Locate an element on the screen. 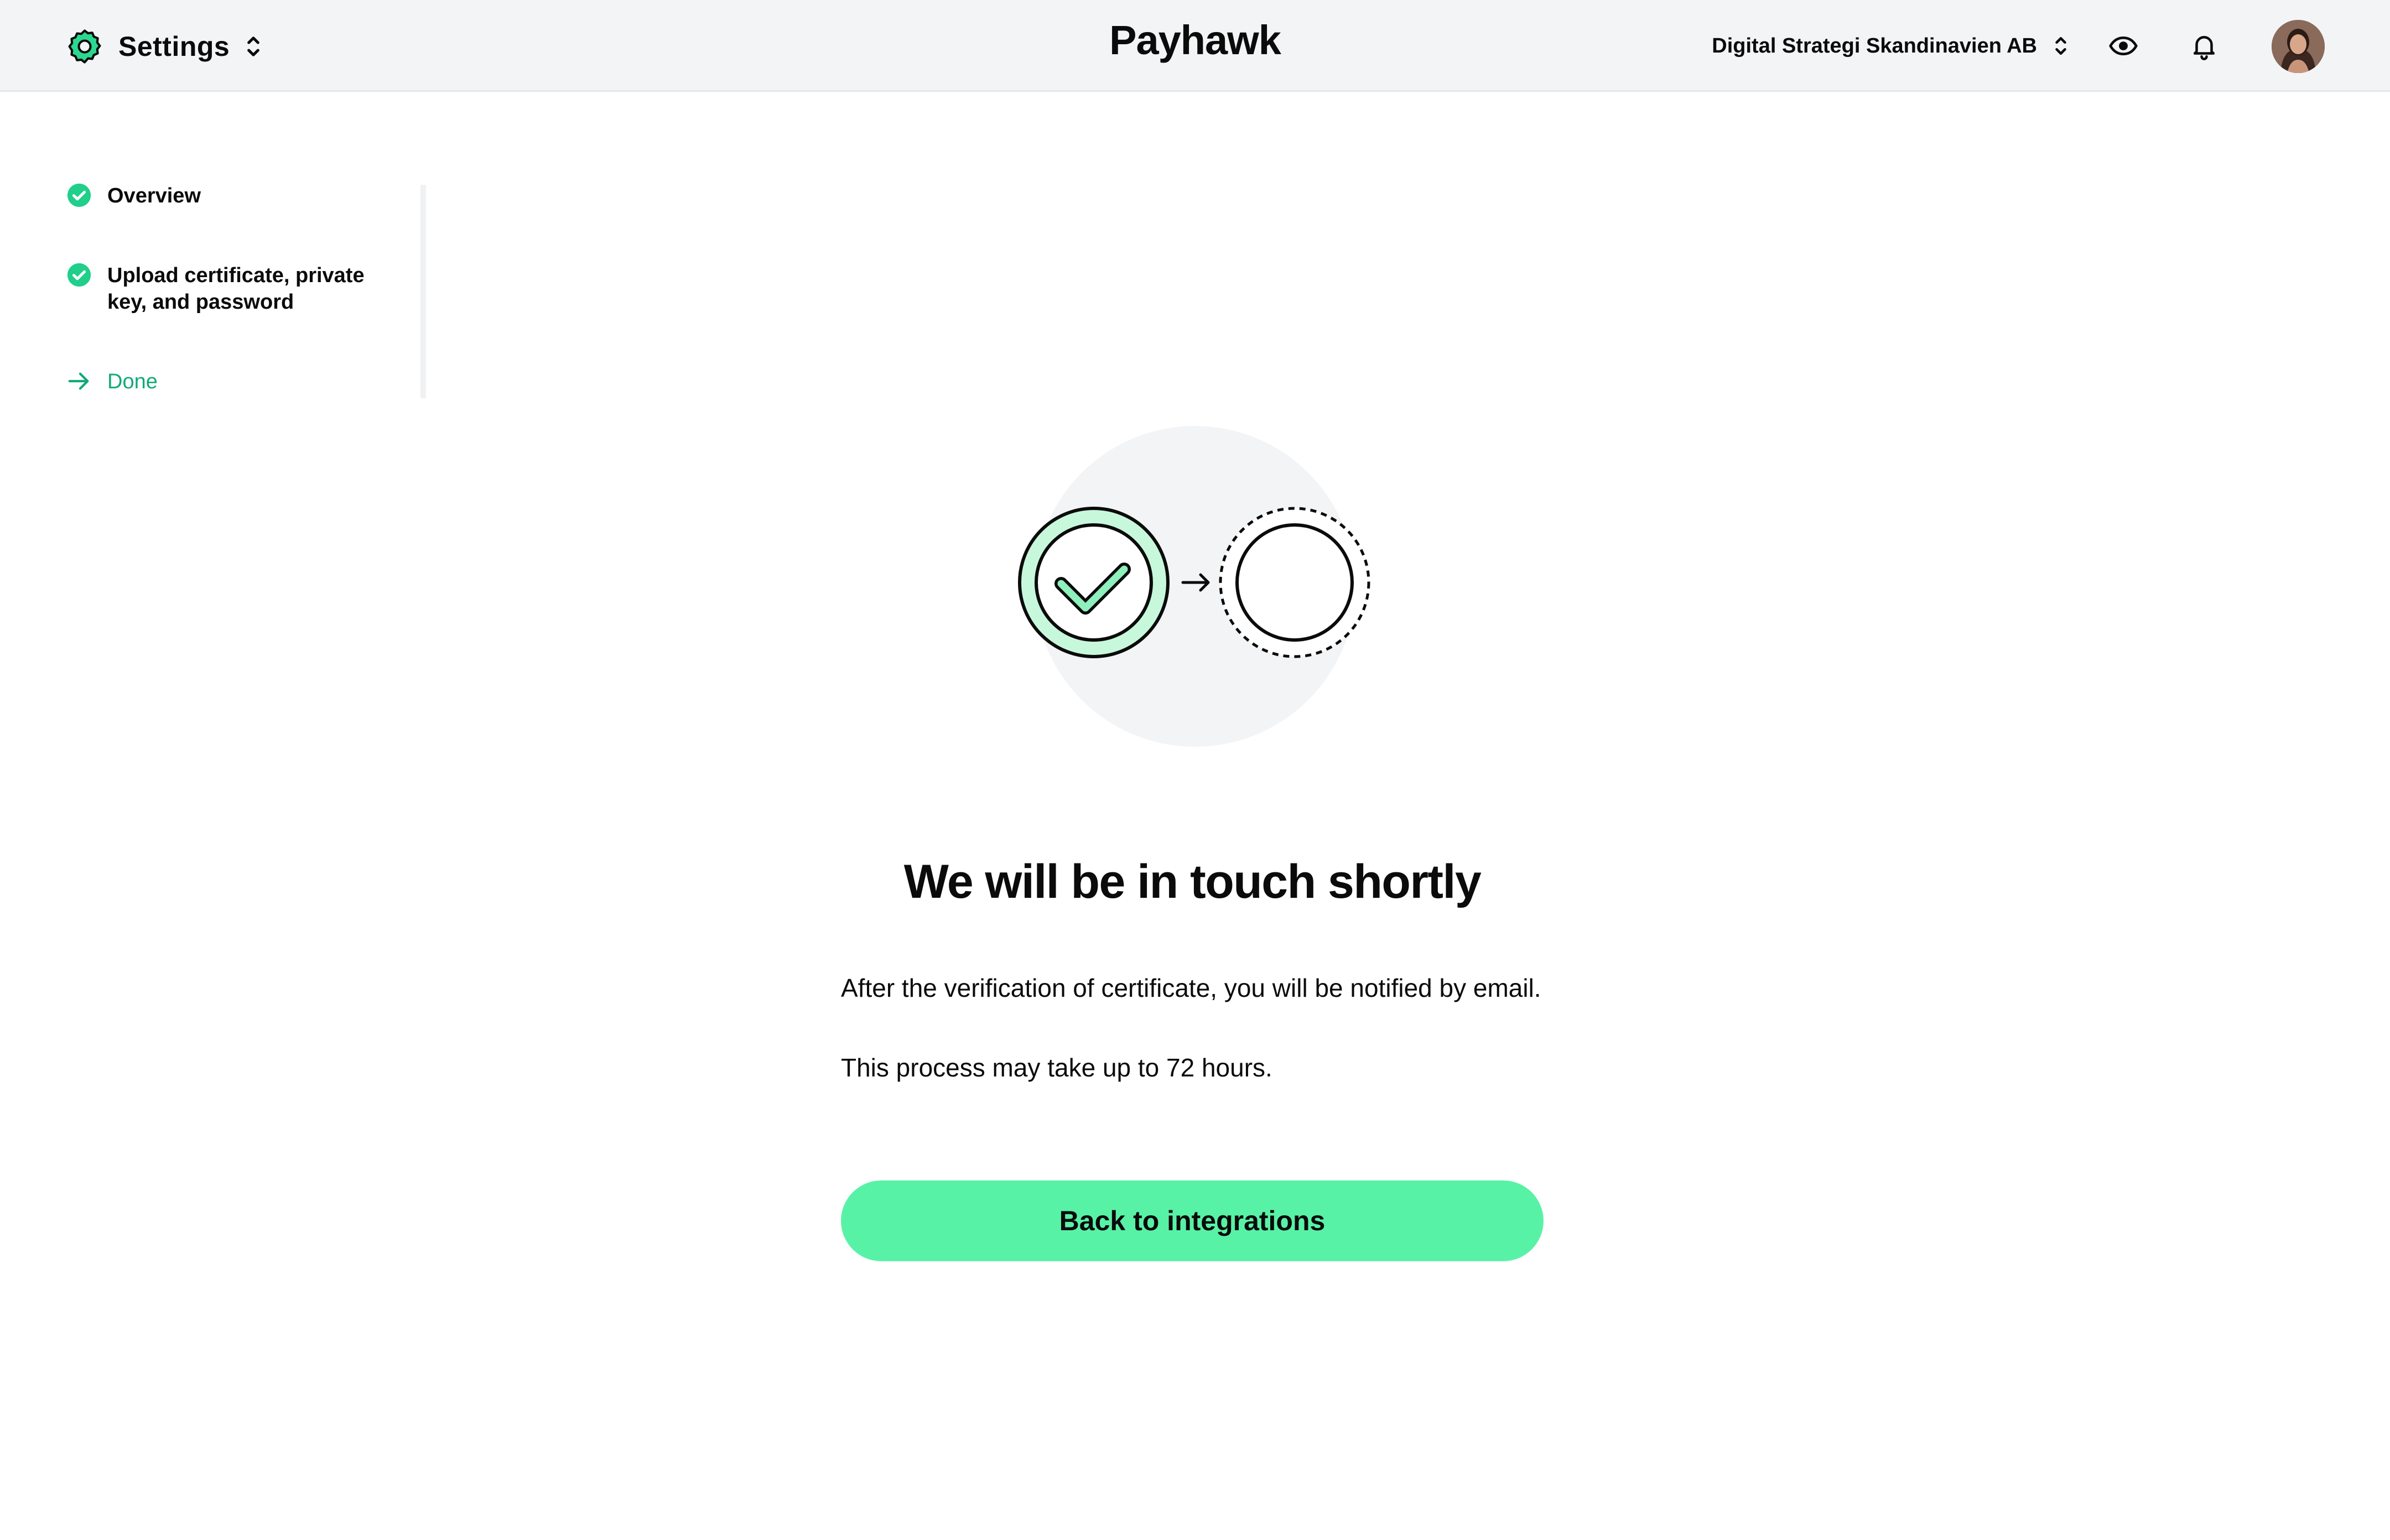 The width and height of the screenshot is (2390, 1540). step-done: Done is located at coordinates (237, 381).